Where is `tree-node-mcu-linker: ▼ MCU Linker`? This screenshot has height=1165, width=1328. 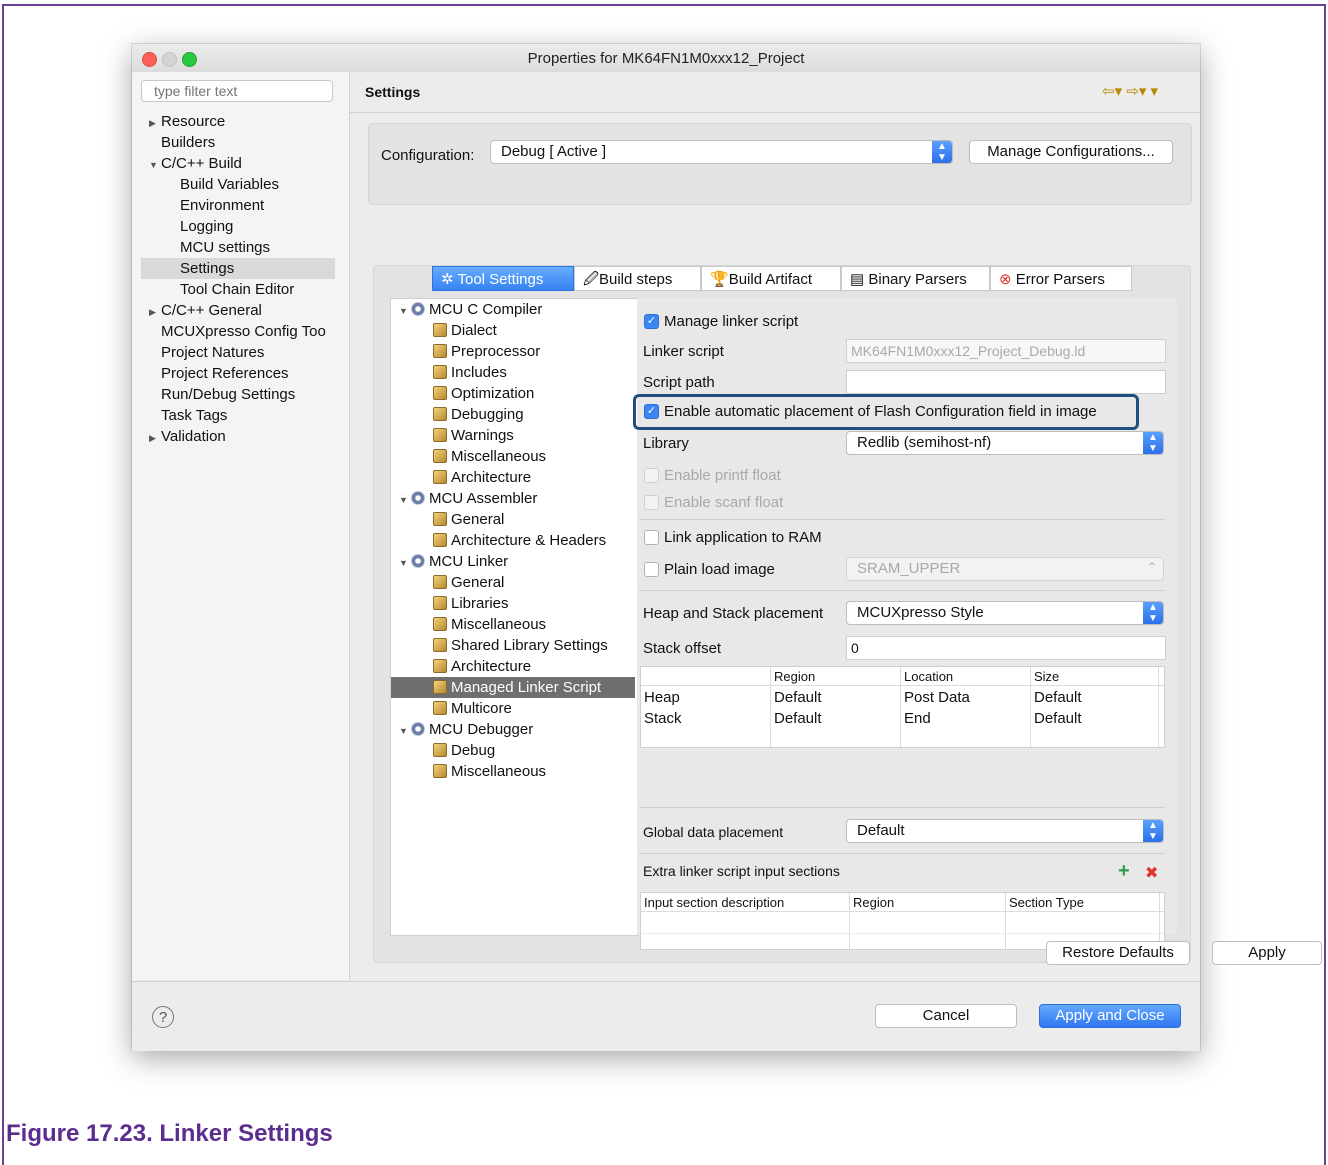
tree-node-mcu-linker: ▼ MCU Linker is located at coordinates (453, 561).